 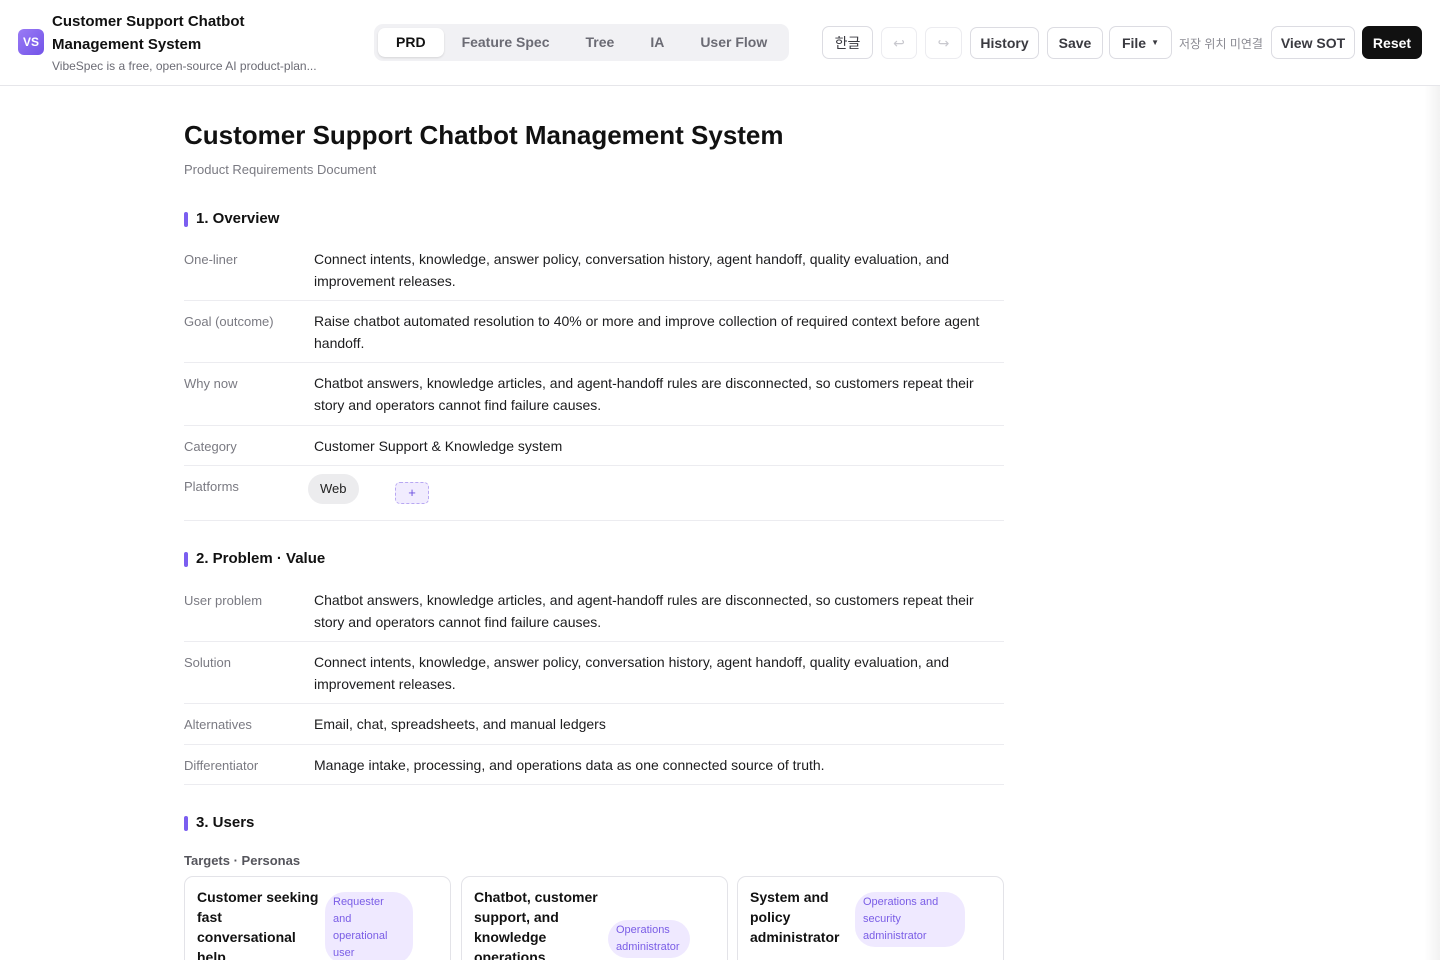 I want to click on redo-icon: ↪, so click(x=943, y=42).